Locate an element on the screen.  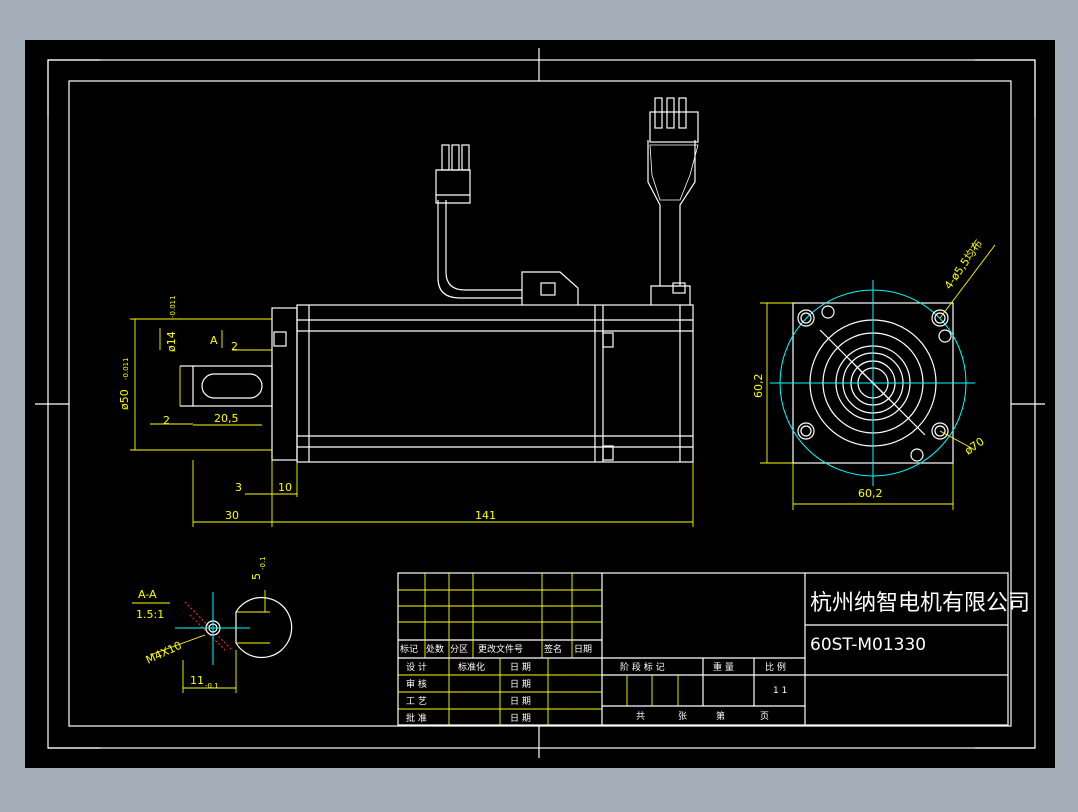
section-scale: 1.5:1 is located at coordinates (150, 614).